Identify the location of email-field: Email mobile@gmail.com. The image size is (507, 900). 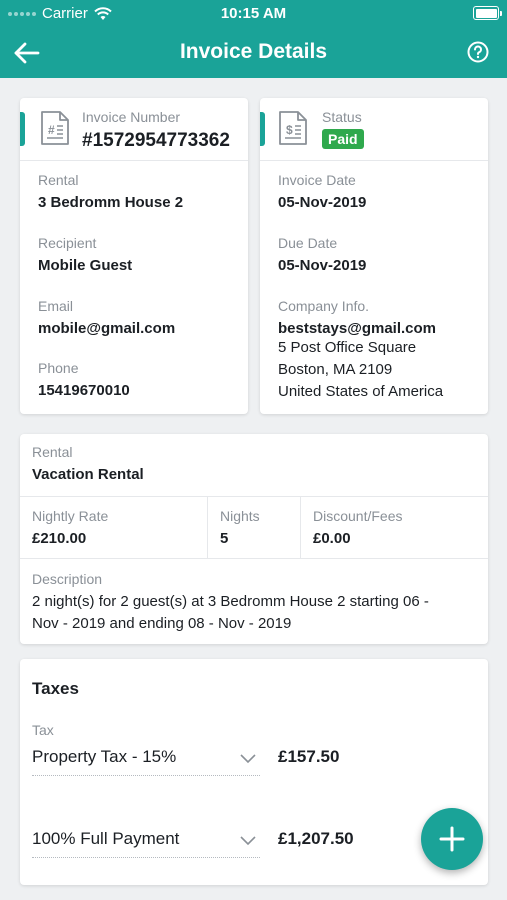
(106, 317).